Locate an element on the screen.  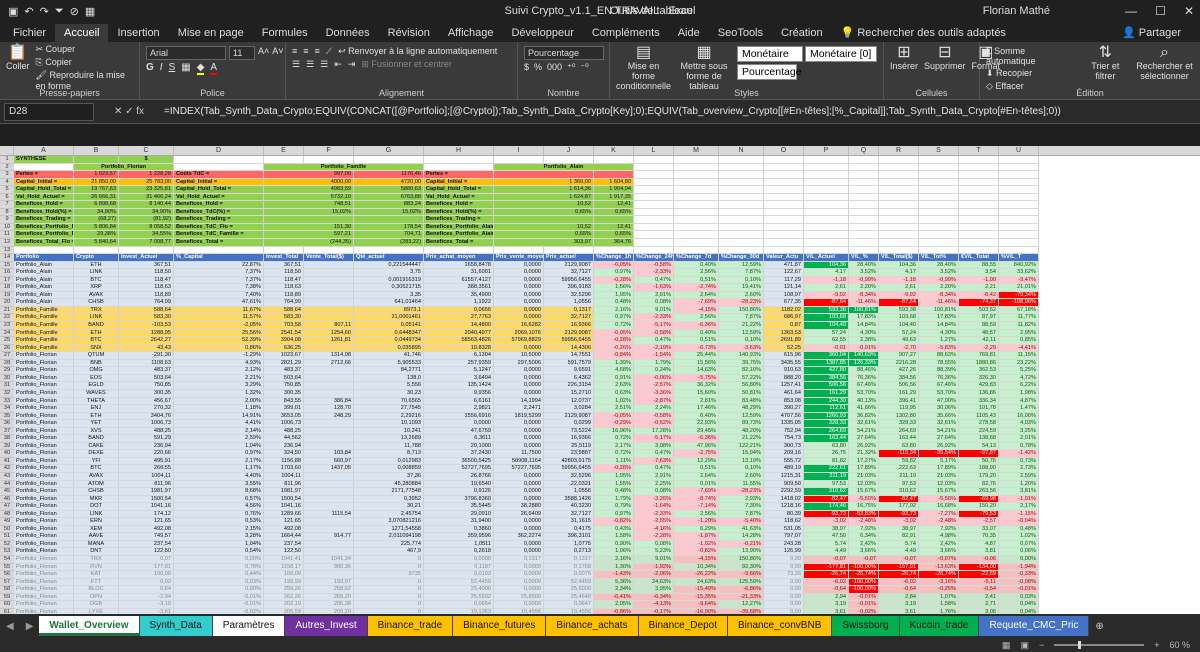
table-cell: -0,05% is located at coordinates (614, 416).